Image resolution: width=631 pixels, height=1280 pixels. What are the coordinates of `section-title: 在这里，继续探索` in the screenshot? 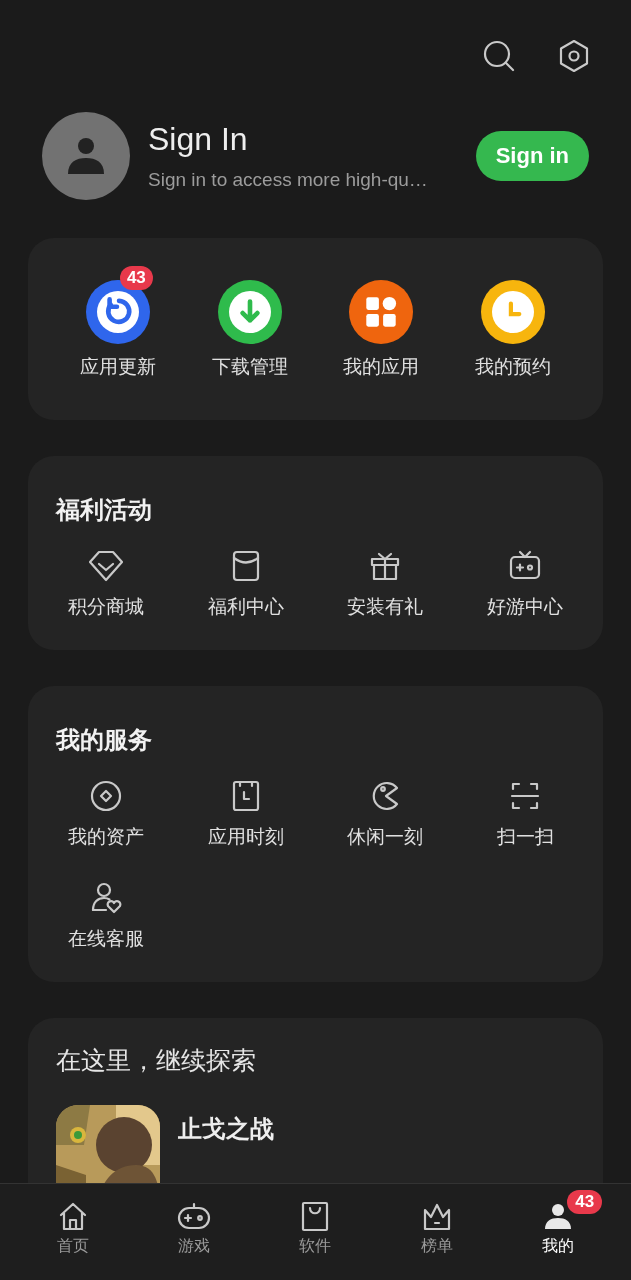 It's located at (156, 1060).